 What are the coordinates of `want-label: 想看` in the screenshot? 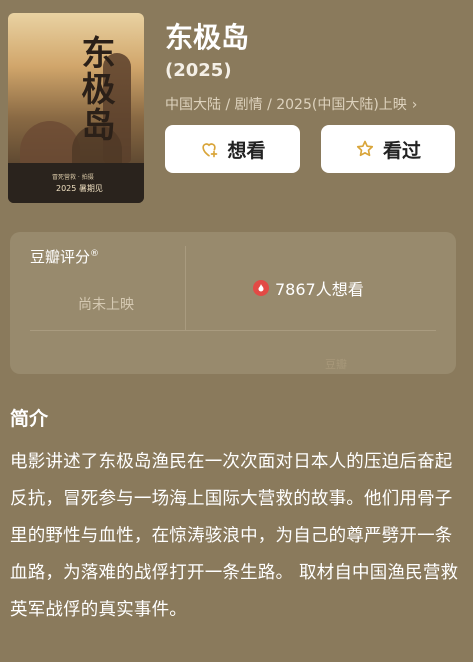 It's located at (246, 150).